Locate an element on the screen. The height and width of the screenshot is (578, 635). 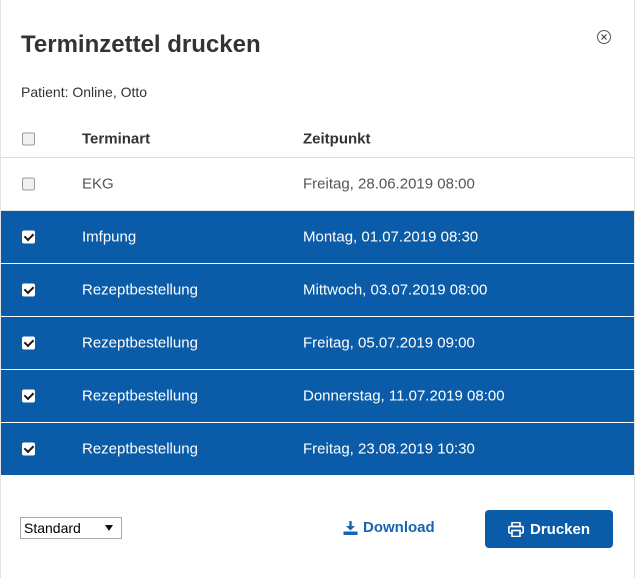
format-select: Standard is located at coordinates (71, 528).